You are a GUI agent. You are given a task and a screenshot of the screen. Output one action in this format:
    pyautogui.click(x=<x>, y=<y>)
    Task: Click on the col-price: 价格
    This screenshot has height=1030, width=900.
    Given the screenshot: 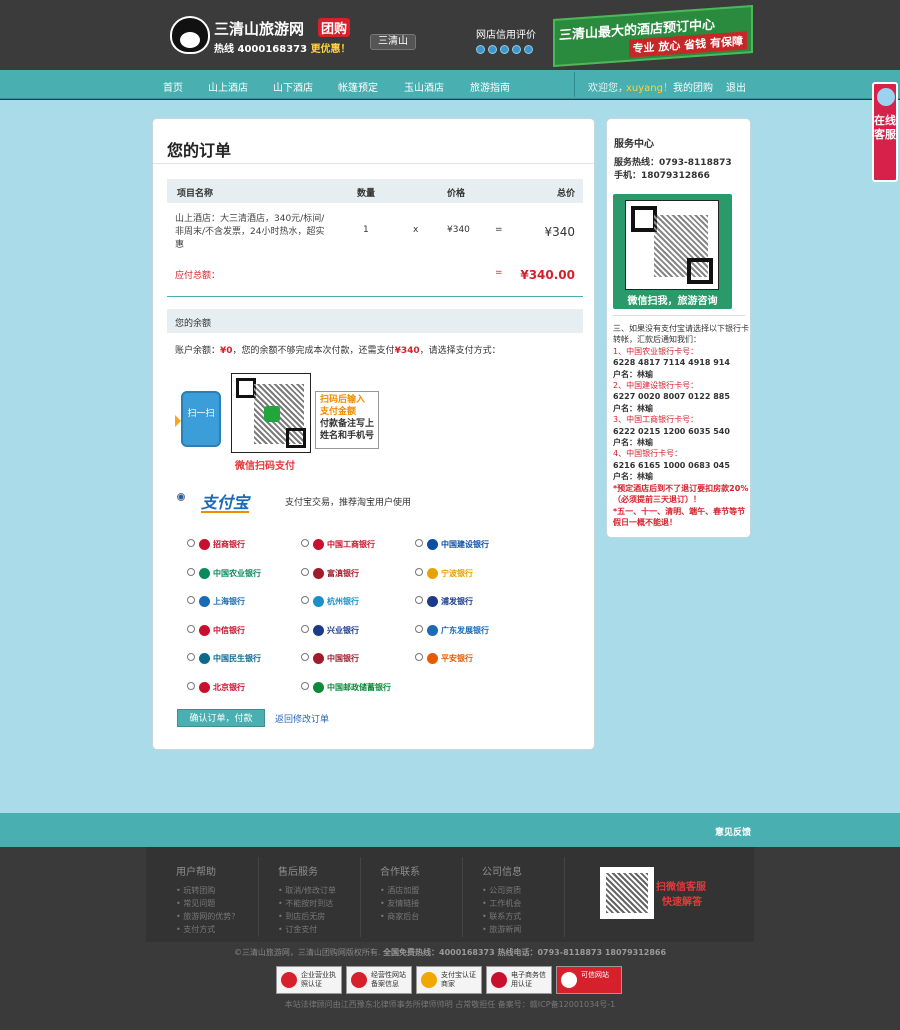 What is the action you would take?
    pyautogui.click(x=456, y=194)
    